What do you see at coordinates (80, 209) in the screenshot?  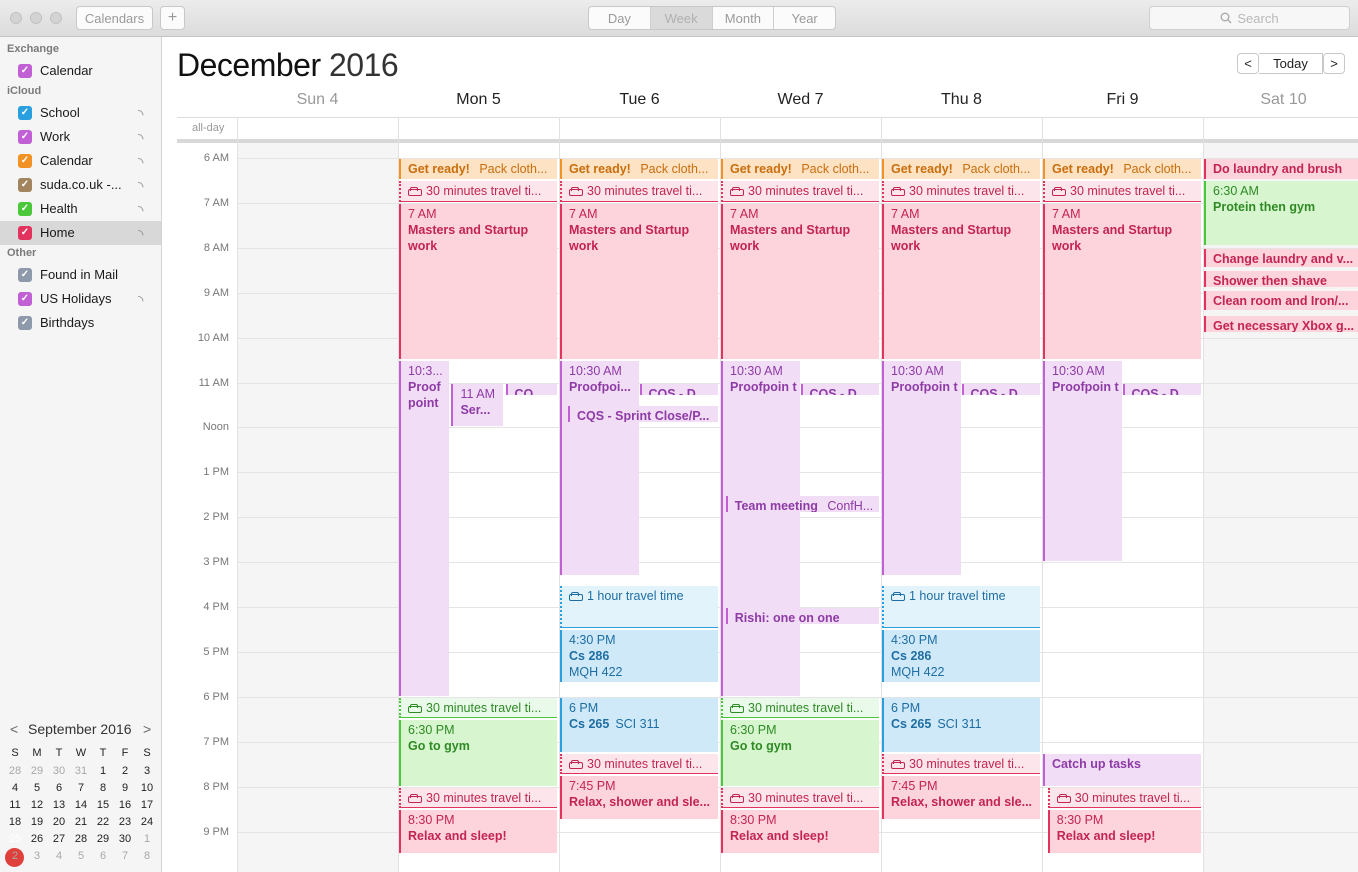 I see `calendar-item: ✓ Health ◝` at bounding box center [80, 209].